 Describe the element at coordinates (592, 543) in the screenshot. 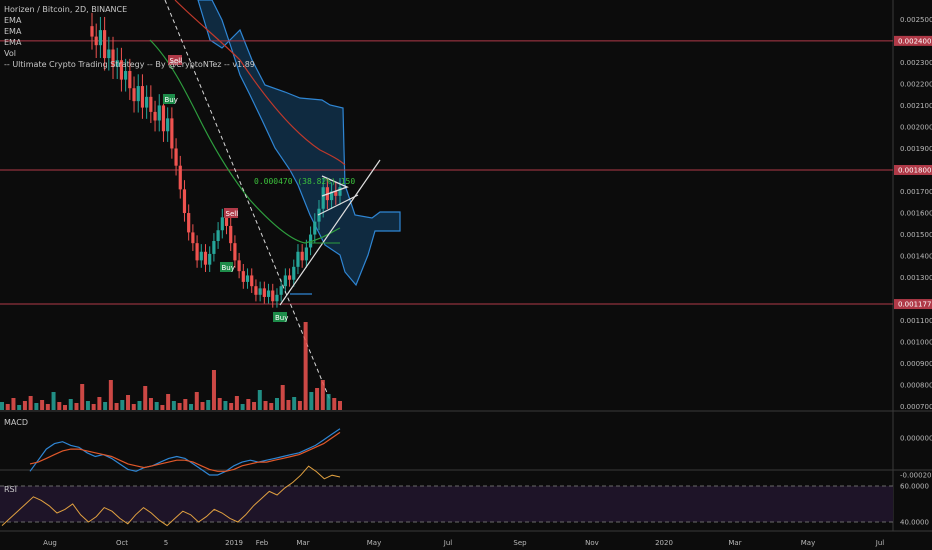

I see `time-axis-label: Nov` at that location.